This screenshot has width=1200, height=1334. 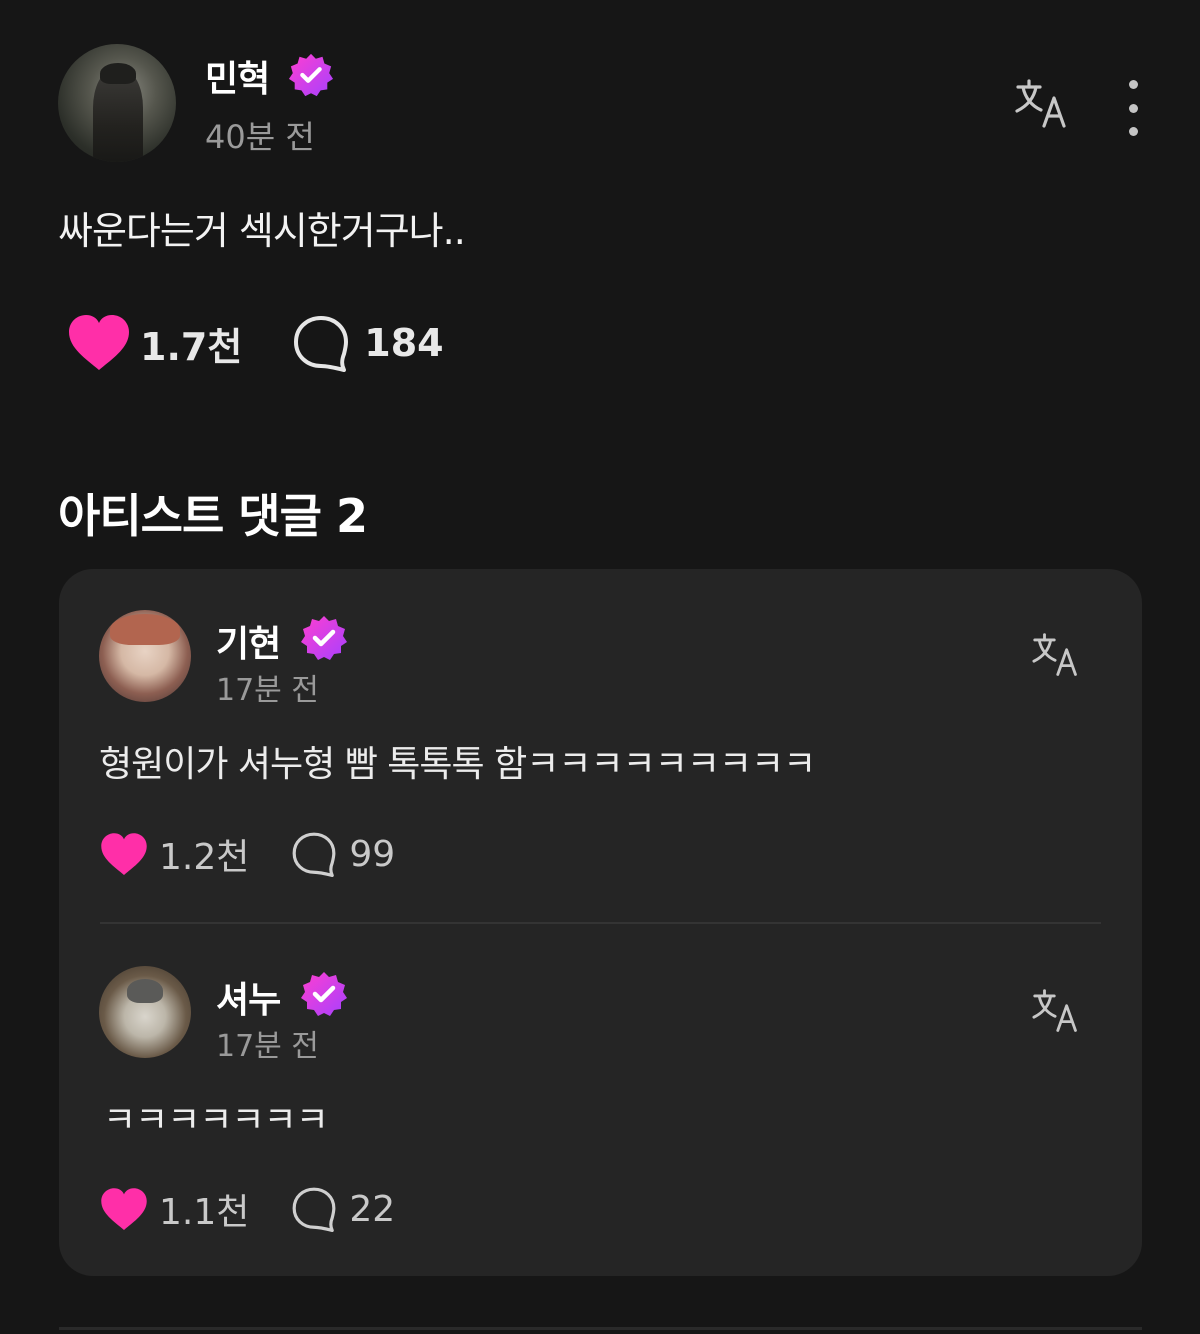 What do you see at coordinates (117, 103) in the screenshot?
I see `author-avatar` at bounding box center [117, 103].